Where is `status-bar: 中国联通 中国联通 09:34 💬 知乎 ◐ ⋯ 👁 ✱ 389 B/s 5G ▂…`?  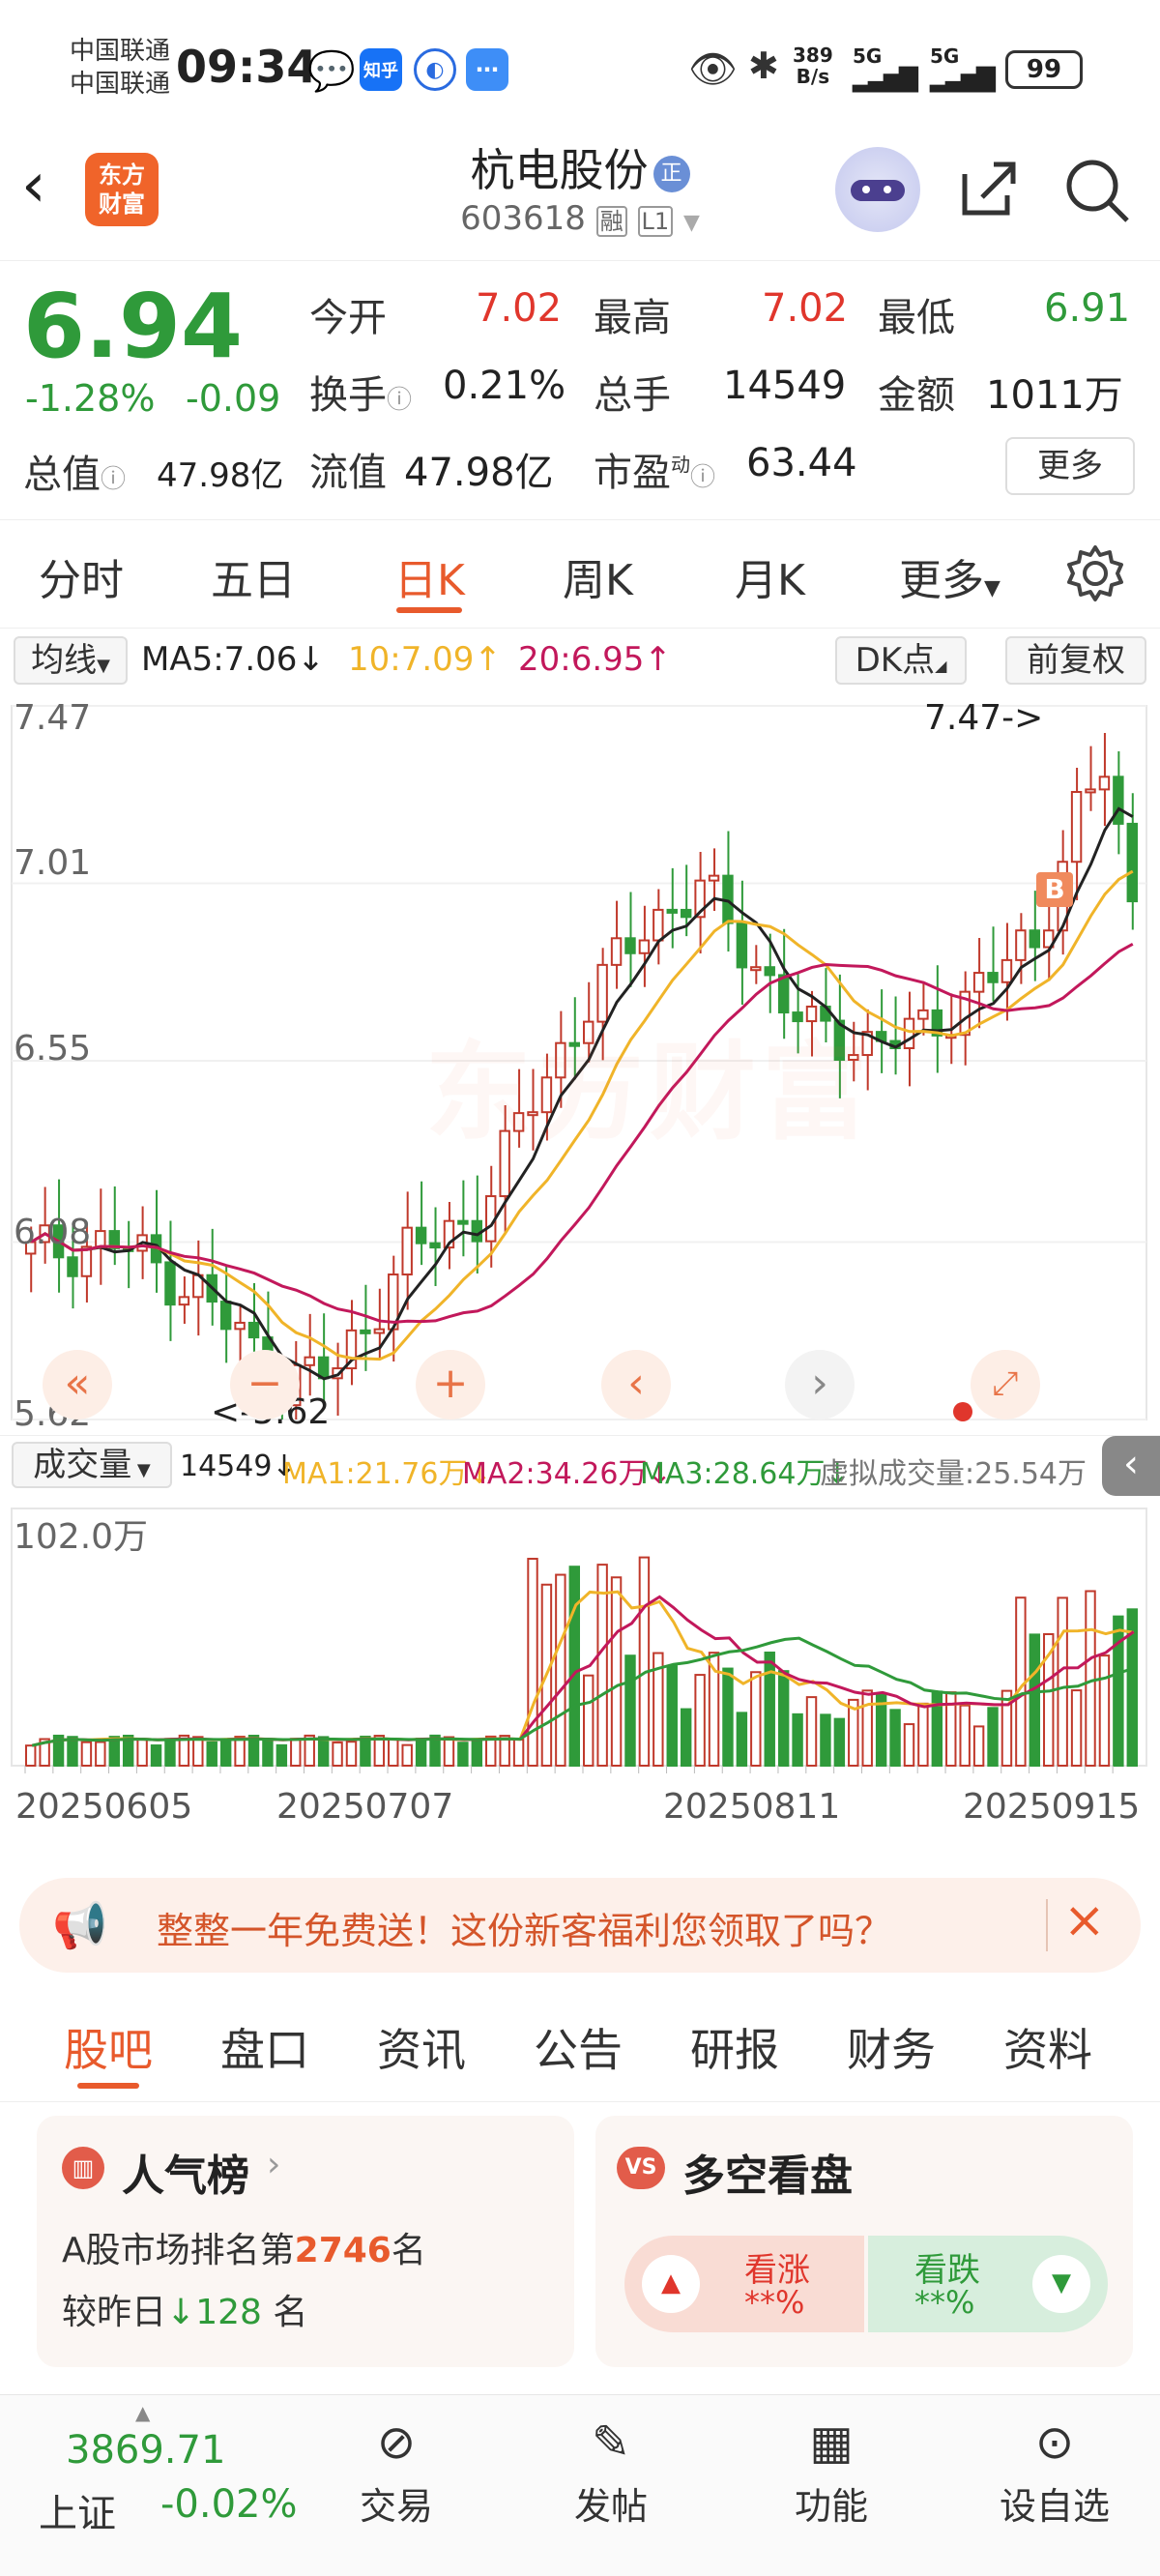 status-bar: 中国联通 中国联通 09:34 💬 知乎 ◐ ⋯ 👁 ✱ 389 B/s 5G ▂… is located at coordinates (580, 67).